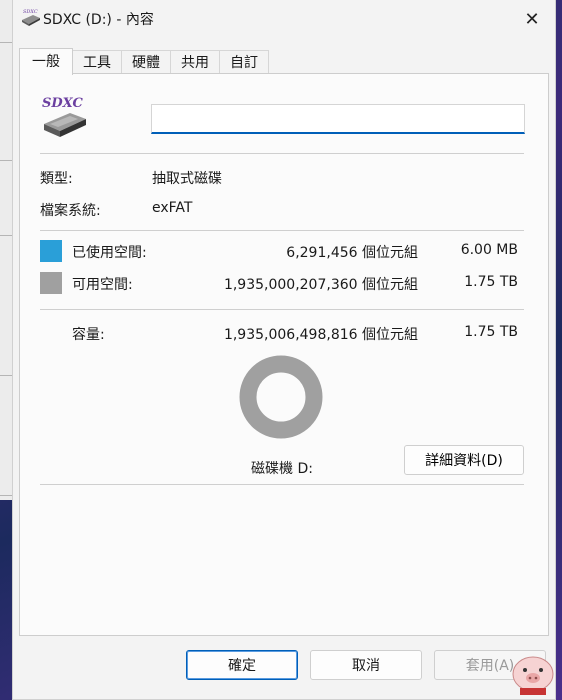 The height and width of the screenshot is (700, 562). Describe the element at coordinates (533, 675) in the screenshot. I see `watermark-mascot-logo` at that location.